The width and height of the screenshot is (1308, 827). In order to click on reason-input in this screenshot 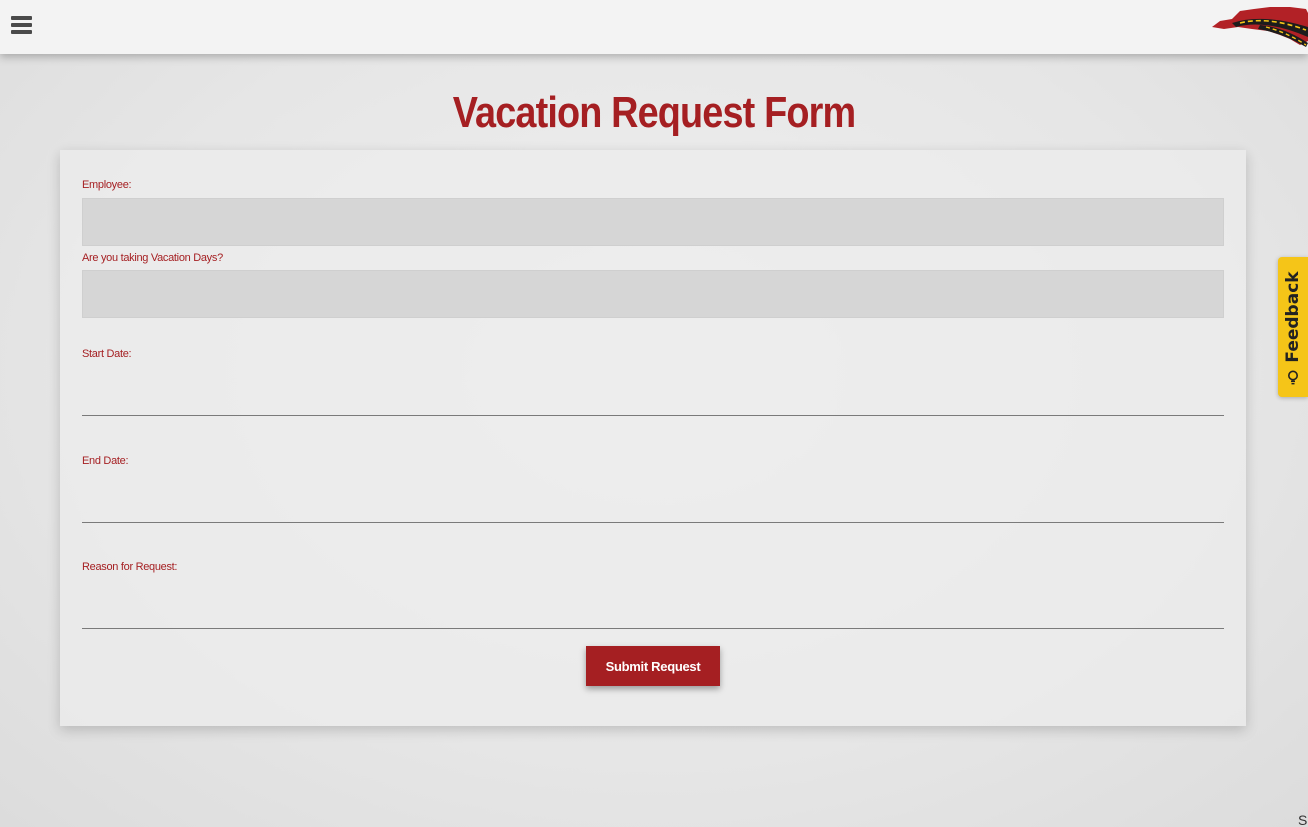, I will do `click(653, 610)`.